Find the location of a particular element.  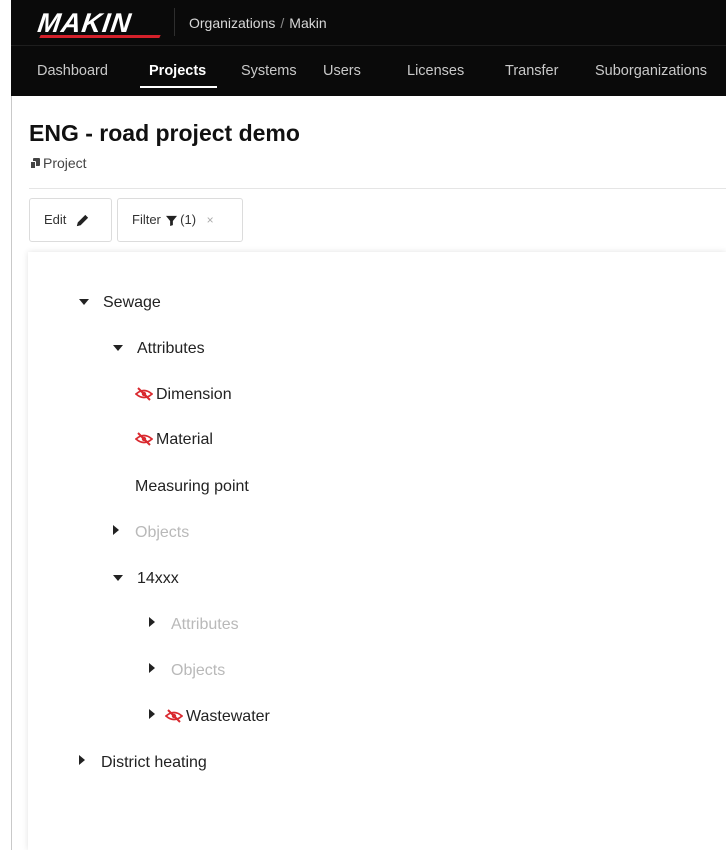

tree-node-14xxx: 14xxx is located at coordinates (146, 579).